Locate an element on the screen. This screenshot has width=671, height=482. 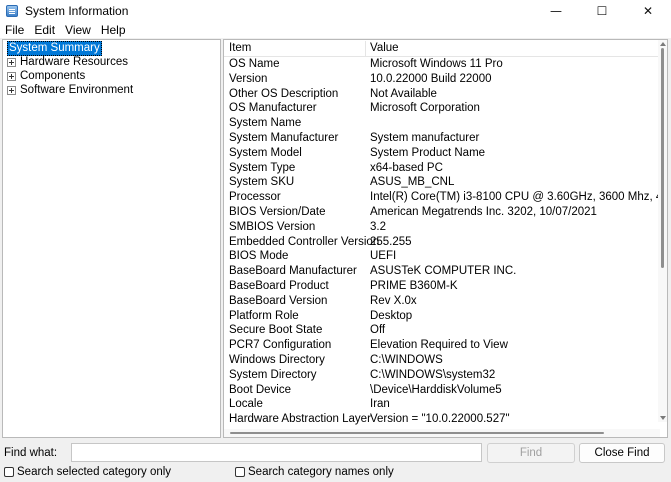
search-category-names-checkbox is located at coordinates (240, 471).